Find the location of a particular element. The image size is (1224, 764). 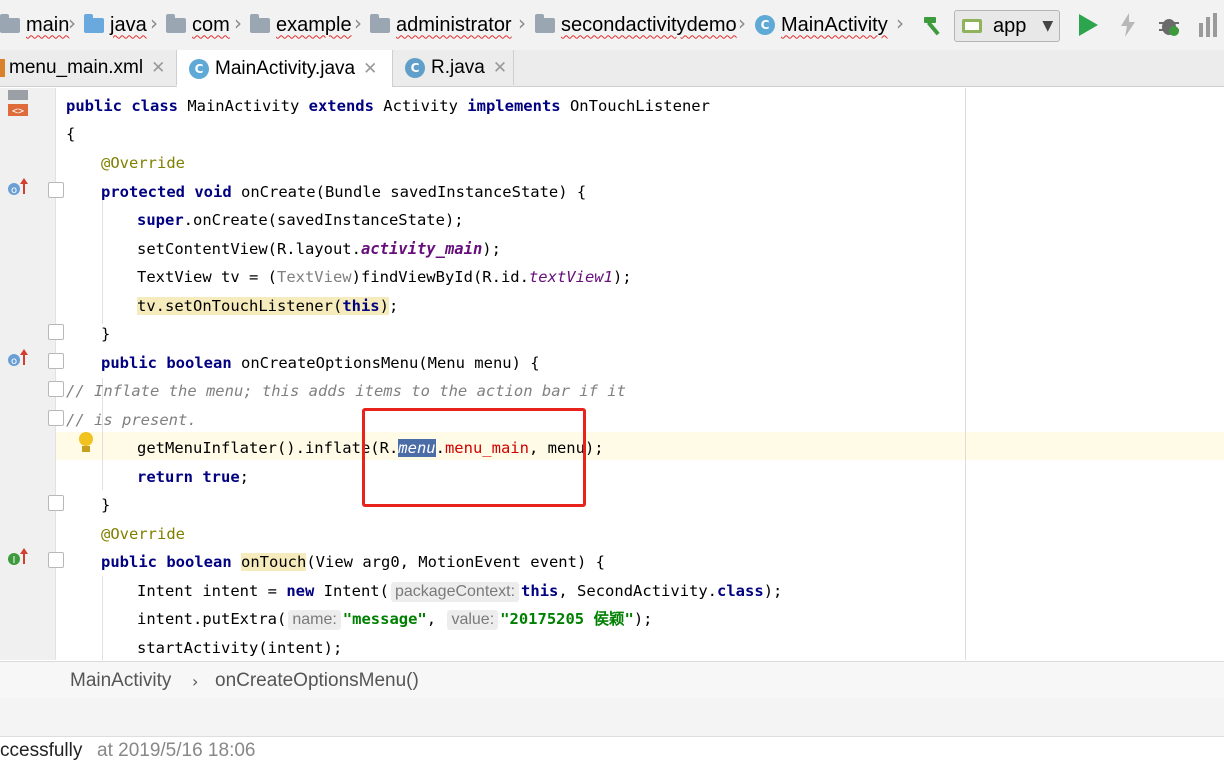

play-icon is located at coordinates (1088, 25).